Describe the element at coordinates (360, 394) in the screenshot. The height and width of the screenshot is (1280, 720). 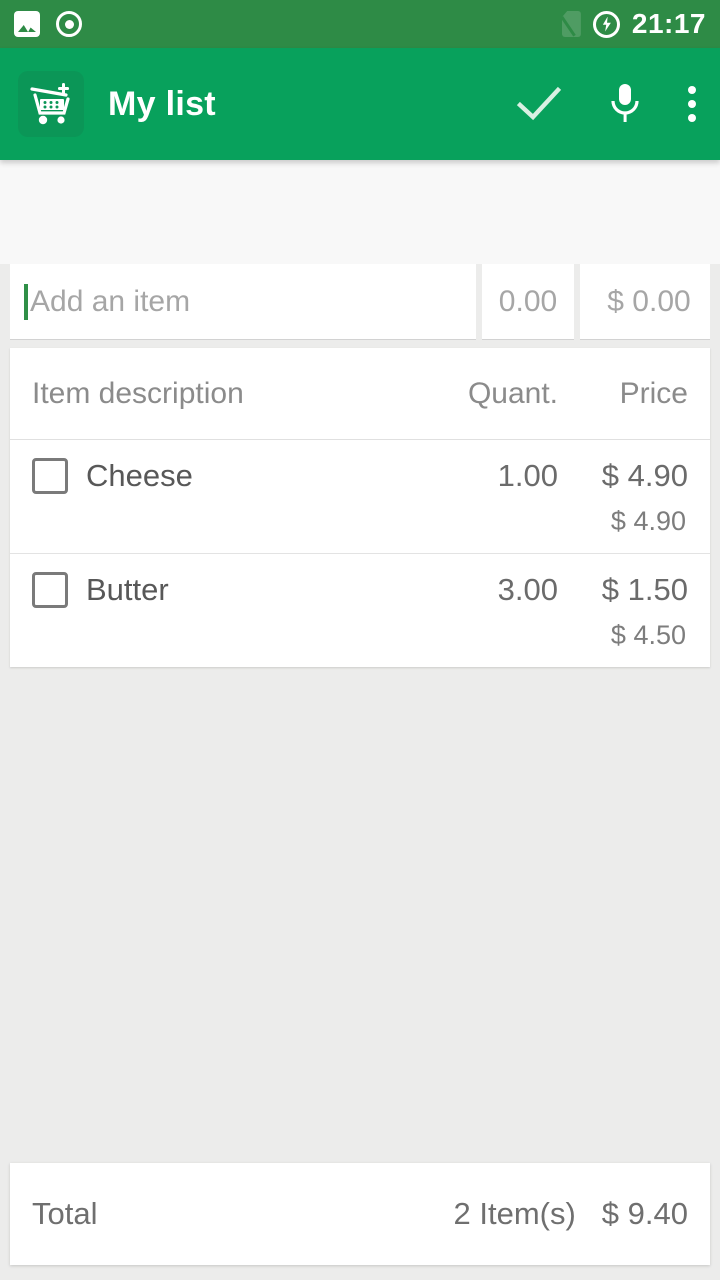
I see `list-header: Item description Quant. Price` at that location.